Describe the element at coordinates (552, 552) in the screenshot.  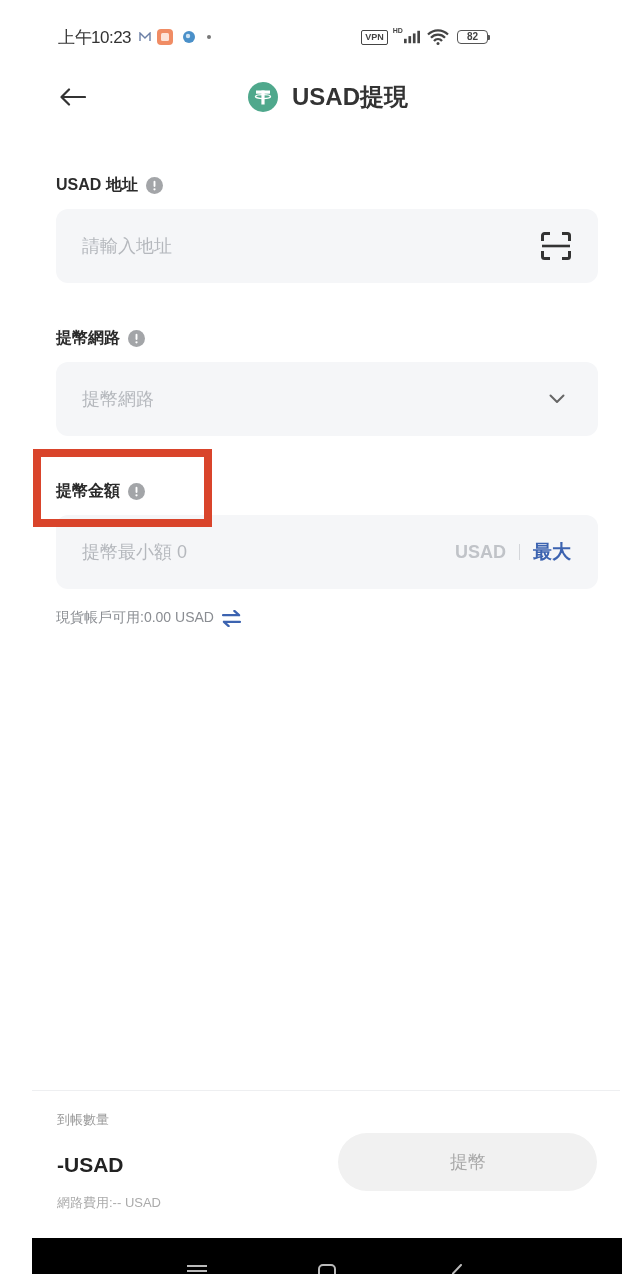
I see `max-button: 最大` at that location.